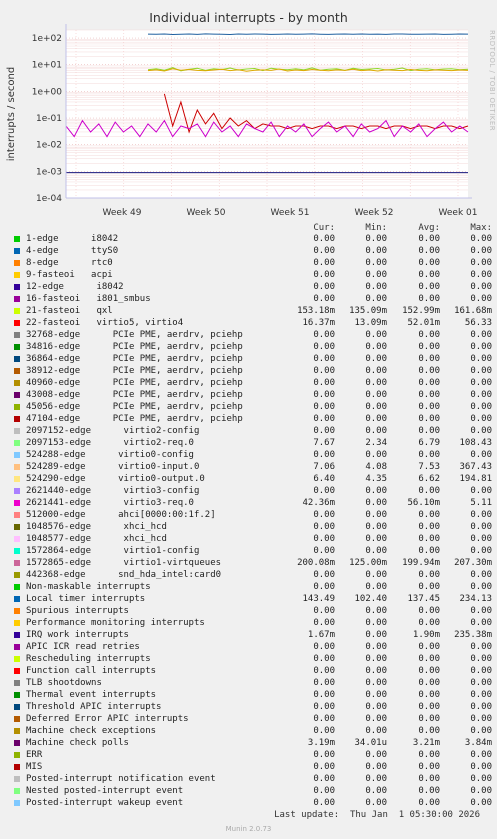 The width and height of the screenshot is (497, 839). Describe the element at coordinates (77, 743) in the screenshot. I see `legend-label: Machine check polls` at that location.